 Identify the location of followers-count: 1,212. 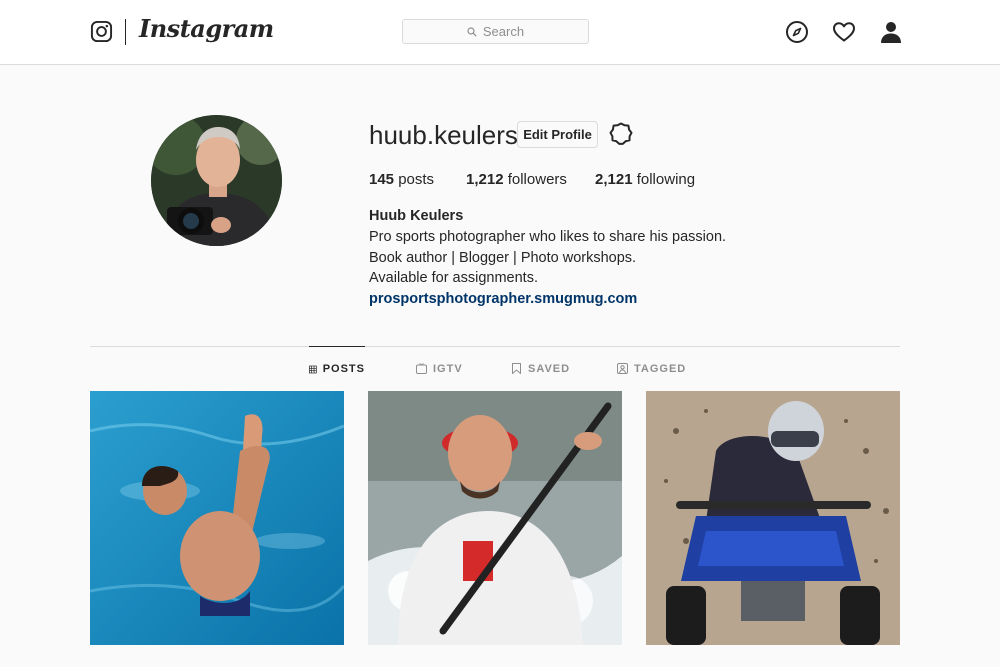
(485, 179).